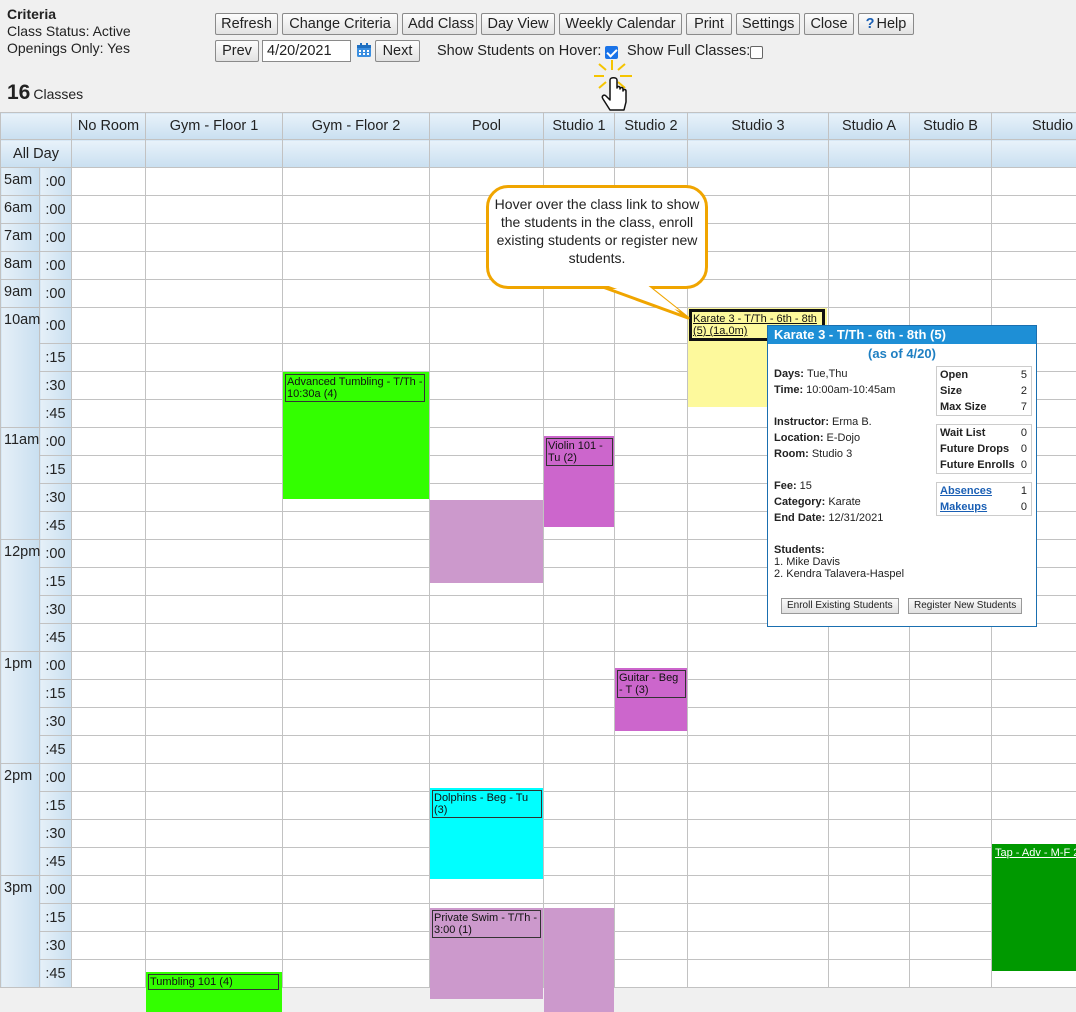 The image size is (1076, 1012). I want to click on class-block-tumbling-101: Tumbling 101 (4), so click(214, 992).